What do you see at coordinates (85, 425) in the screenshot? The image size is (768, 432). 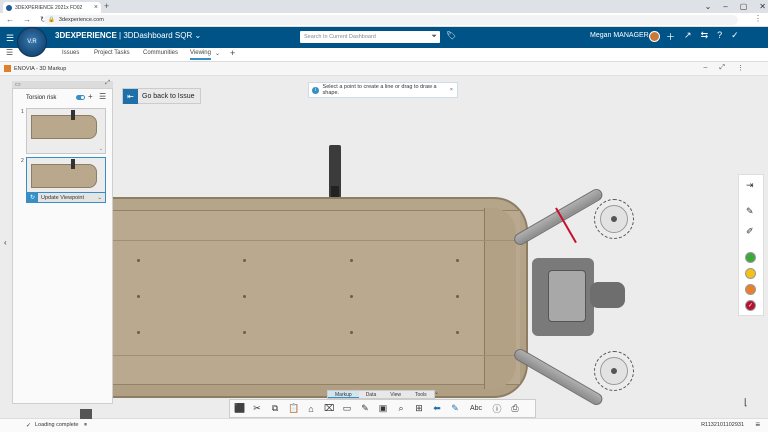 I see `pause-icon: ⏸` at bounding box center [85, 425].